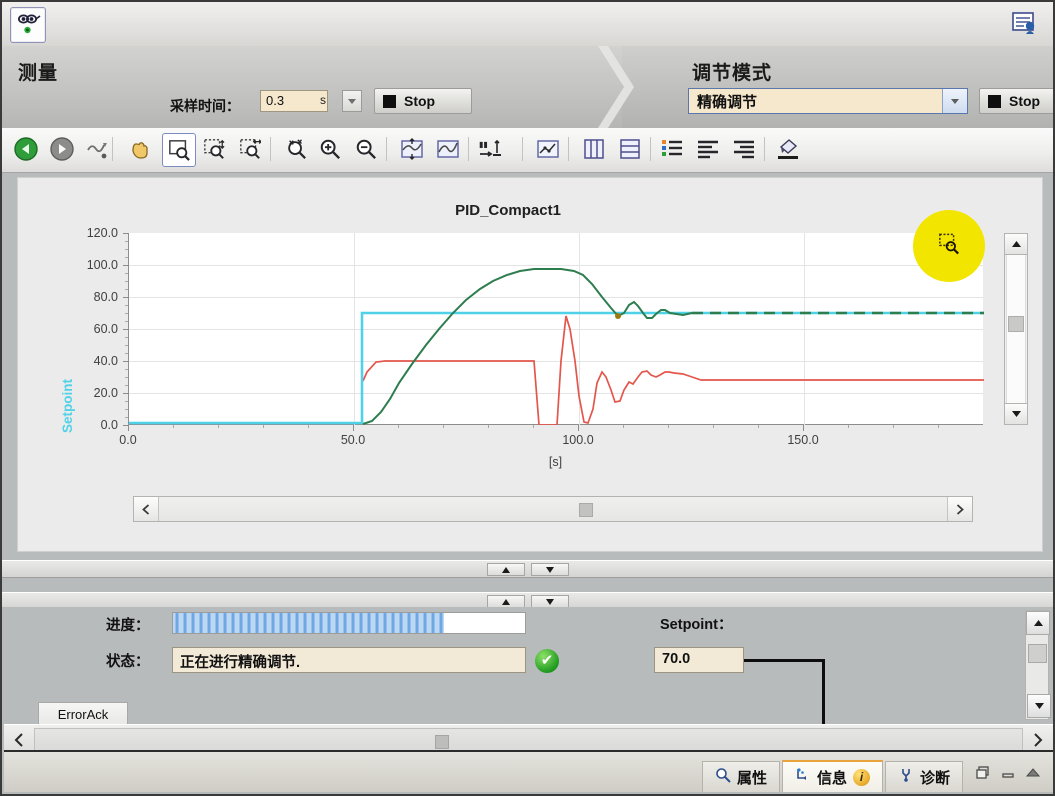  I want to click on stop-measurement-label: Stop, so click(420, 101).